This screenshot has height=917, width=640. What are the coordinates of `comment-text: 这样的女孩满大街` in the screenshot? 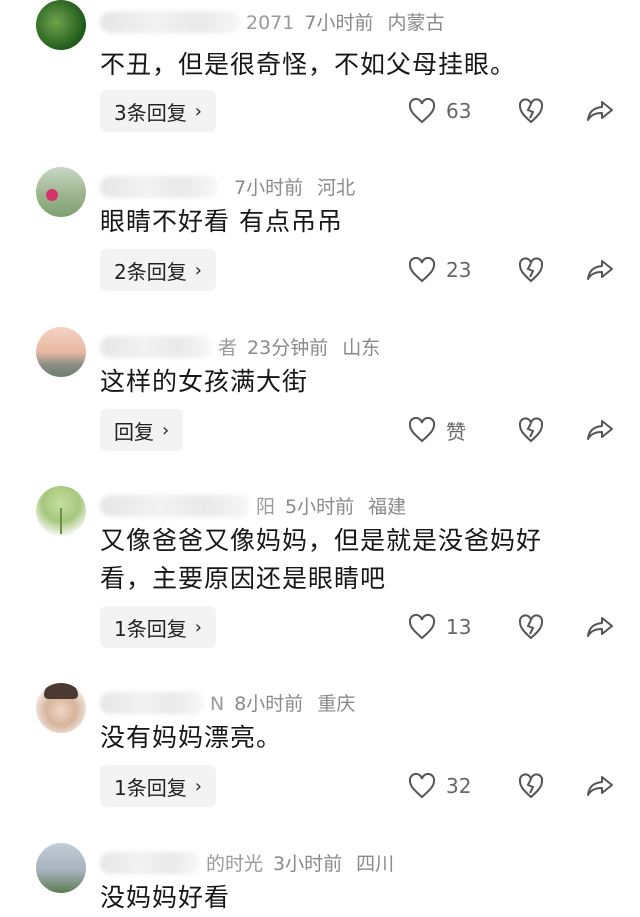 It's located at (350, 382).